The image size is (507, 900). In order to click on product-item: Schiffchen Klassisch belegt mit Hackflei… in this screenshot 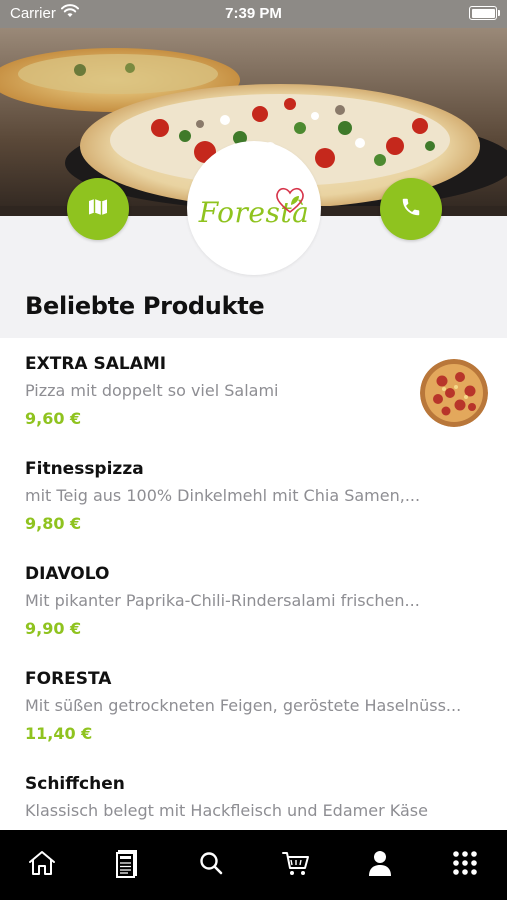, I will do `click(253, 794)`.